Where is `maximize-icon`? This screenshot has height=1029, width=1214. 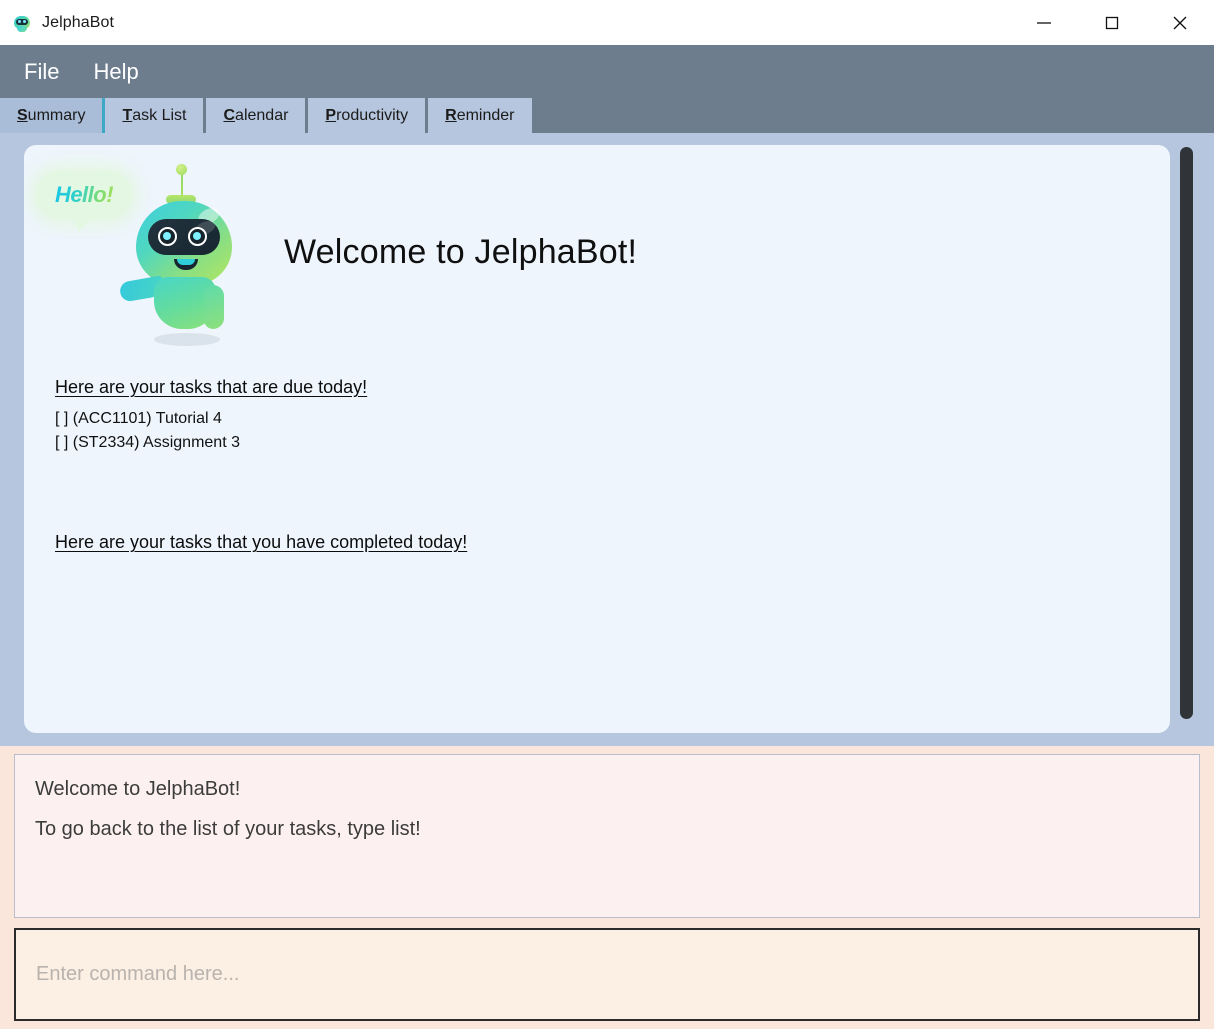
maximize-icon is located at coordinates (1112, 22).